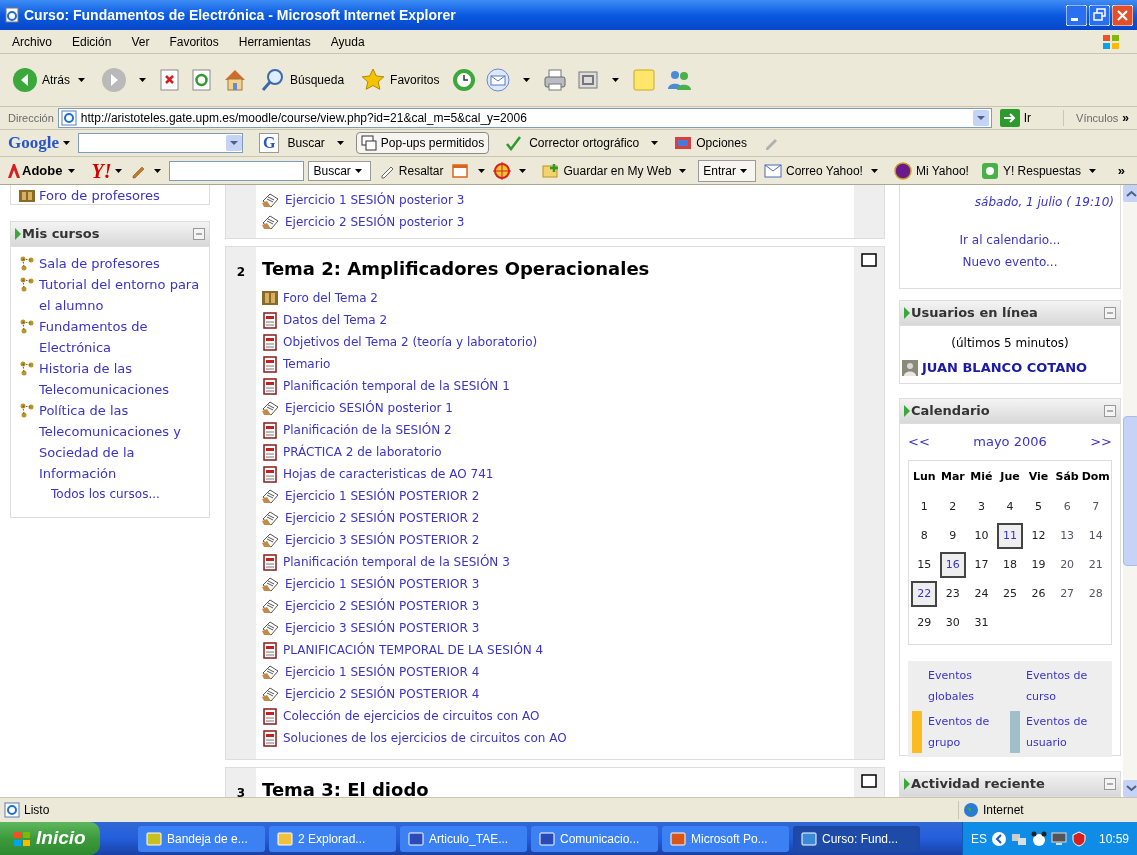  What do you see at coordinates (1038, 536) in the screenshot?
I see `calendar-day: 12` at bounding box center [1038, 536].